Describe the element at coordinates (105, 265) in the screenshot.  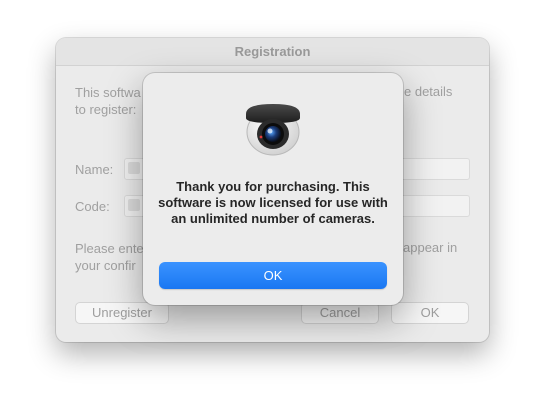
I see `confirmation-note-line2: your confir` at that location.